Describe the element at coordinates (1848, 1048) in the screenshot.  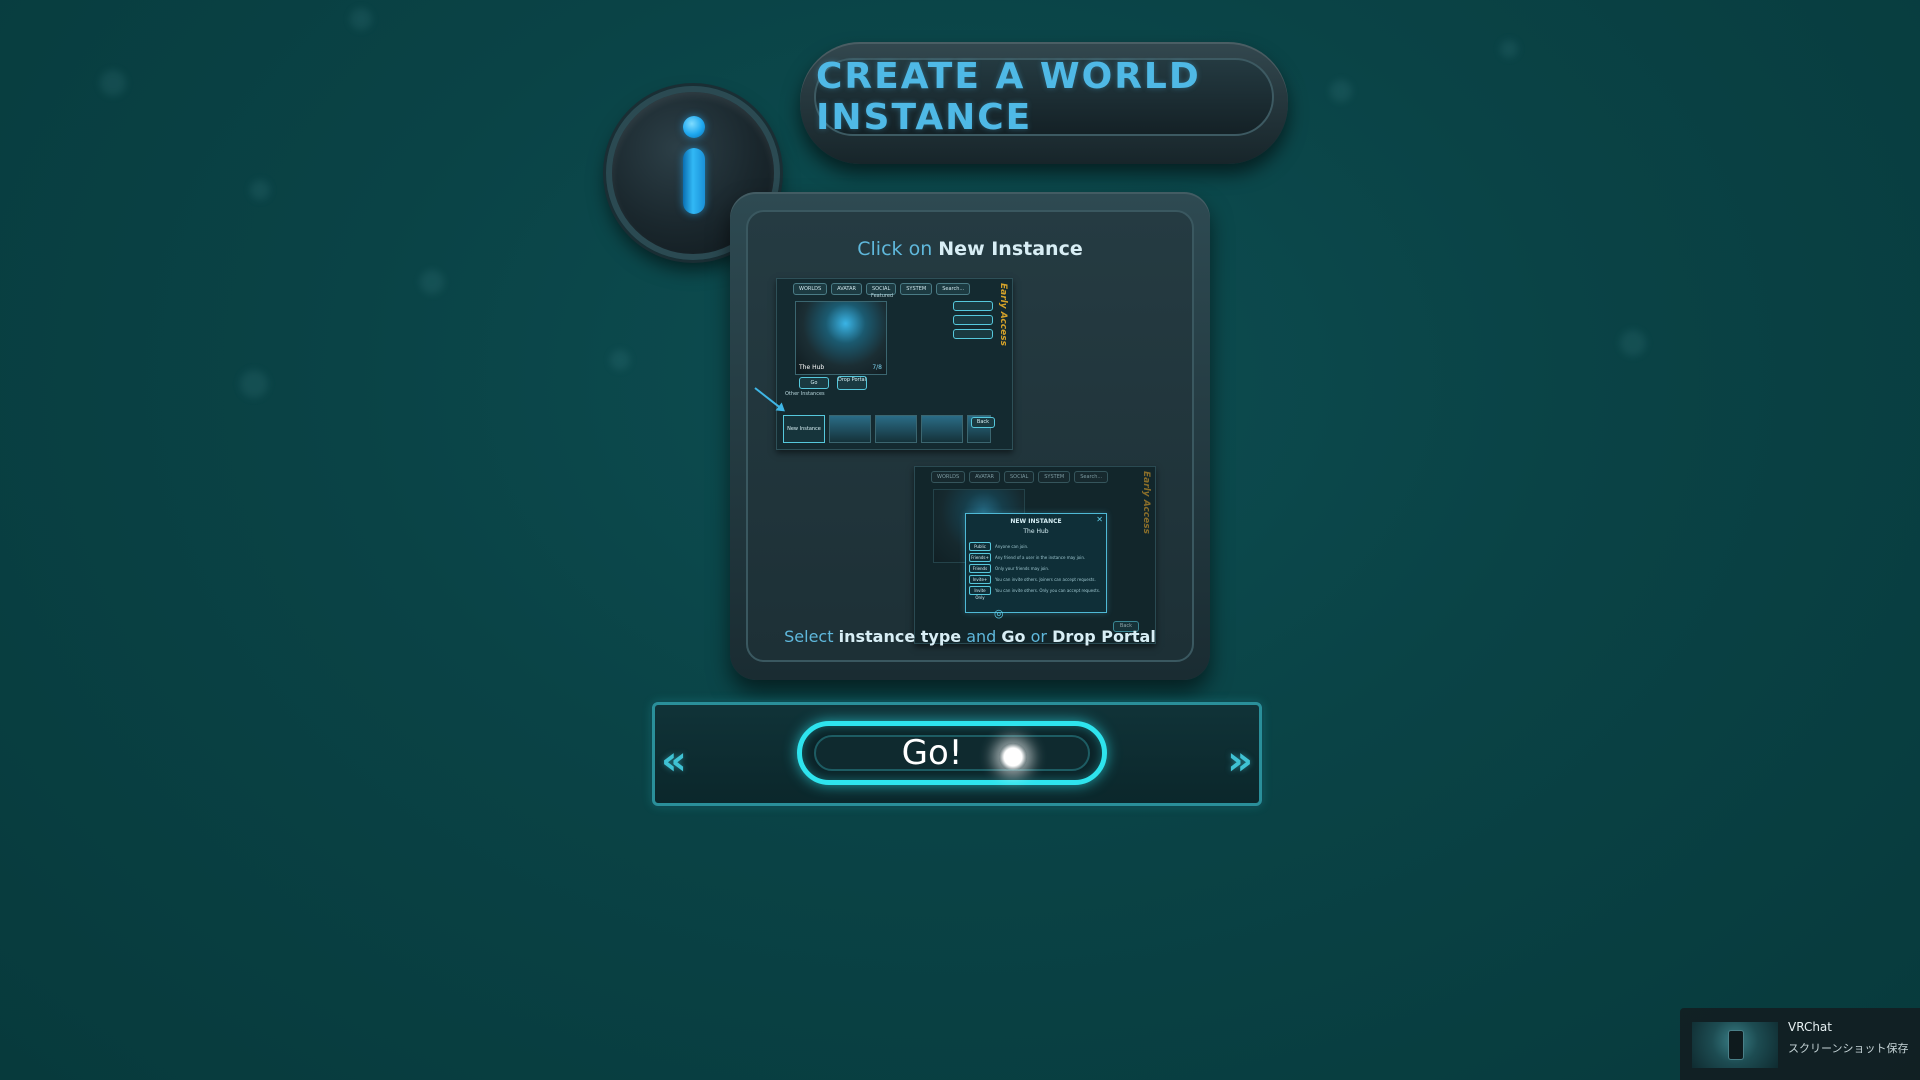
I see `notification-message: スクリーンショット保存` at that location.